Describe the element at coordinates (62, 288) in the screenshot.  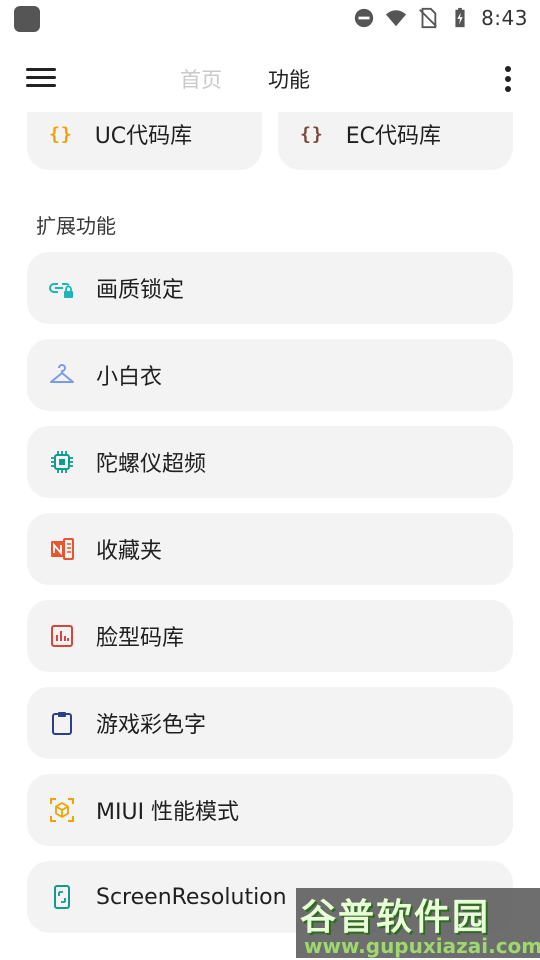
I see `link-lock-icon` at that location.